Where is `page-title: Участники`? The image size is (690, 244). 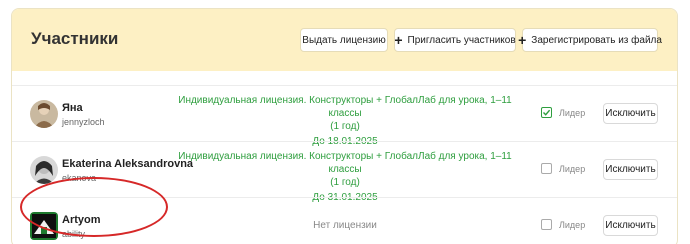
page-title: Участники is located at coordinates (75, 38).